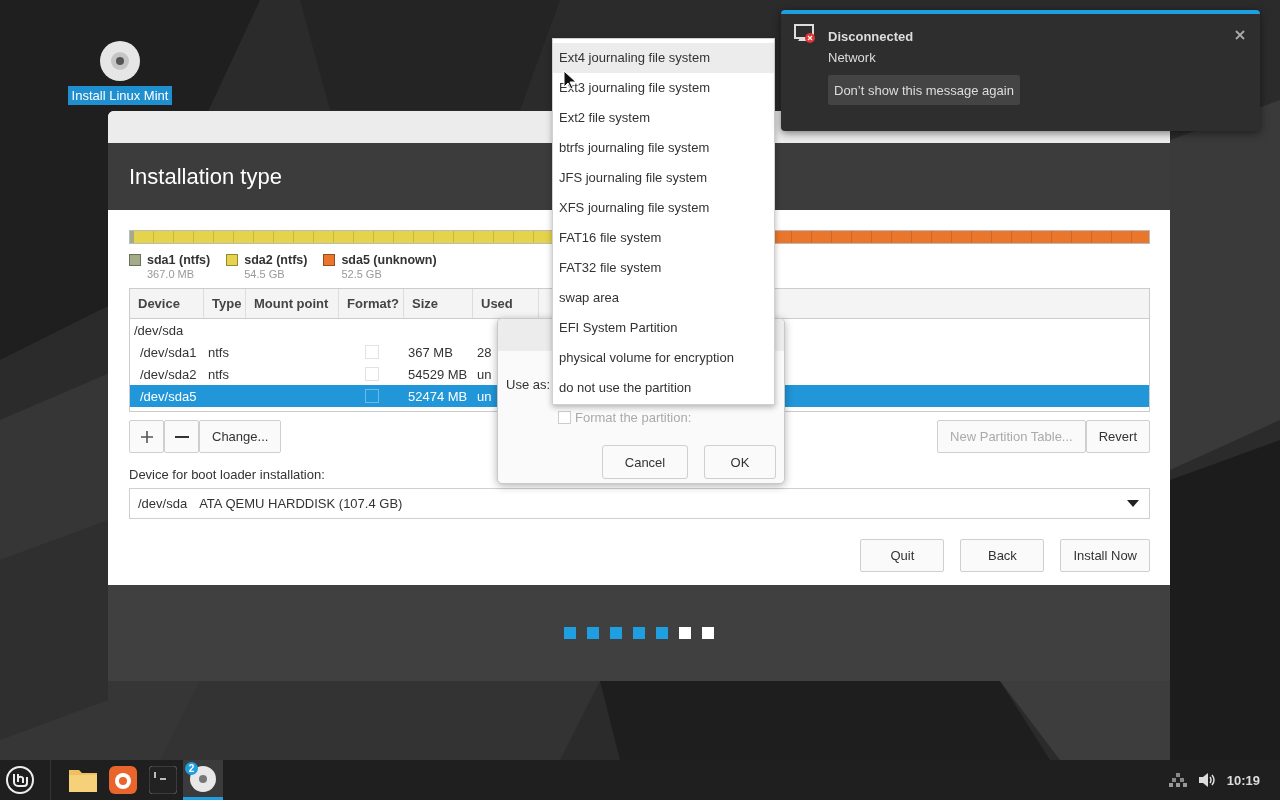 This screenshot has height=800, width=1280. What do you see at coordinates (438, 396) in the screenshot?
I see `table-cell-text: 52474 MB` at bounding box center [438, 396].